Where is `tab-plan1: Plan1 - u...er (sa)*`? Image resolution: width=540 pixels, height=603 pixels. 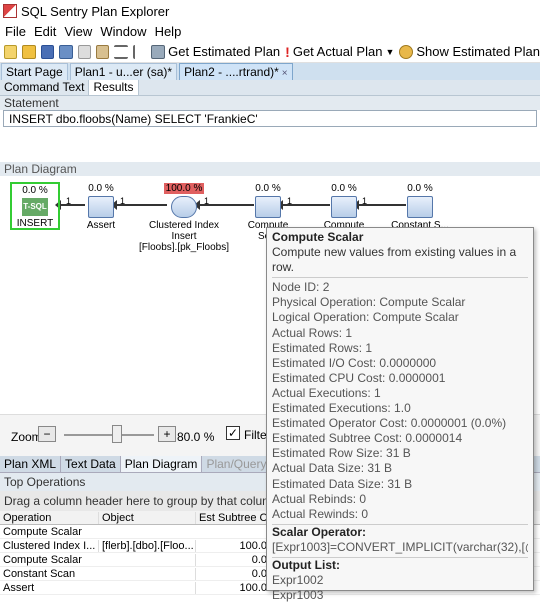 tab-plan1: Plan1 - u...er (sa)* is located at coordinates (123, 71).